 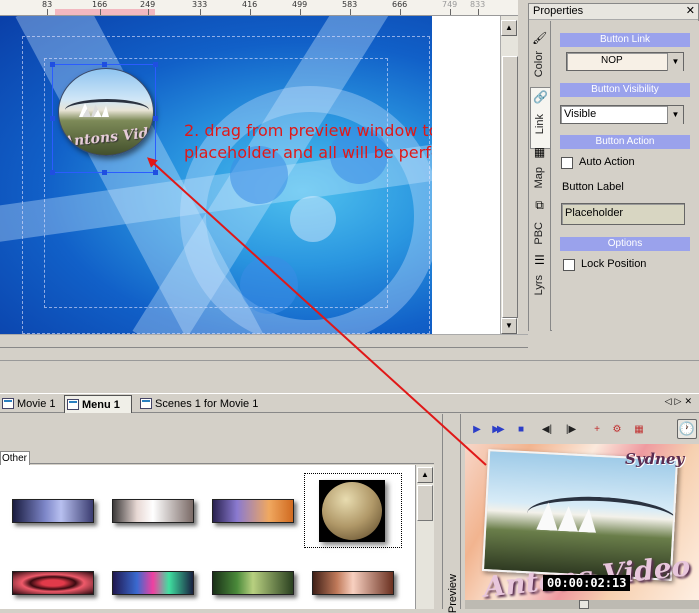 I want to click on auto-action-checkbox, so click(x=567, y=163).